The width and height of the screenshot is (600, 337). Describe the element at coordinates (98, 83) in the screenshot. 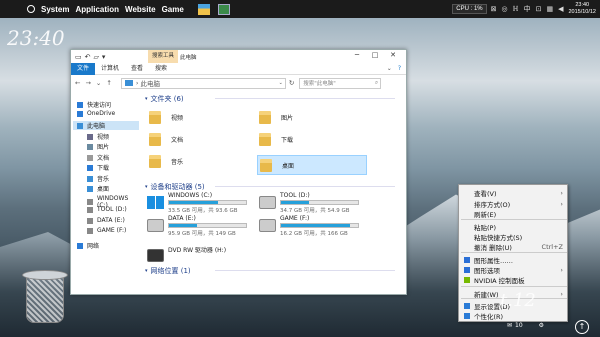

I see `recent-dropdown-icon: ⌄` at that location.